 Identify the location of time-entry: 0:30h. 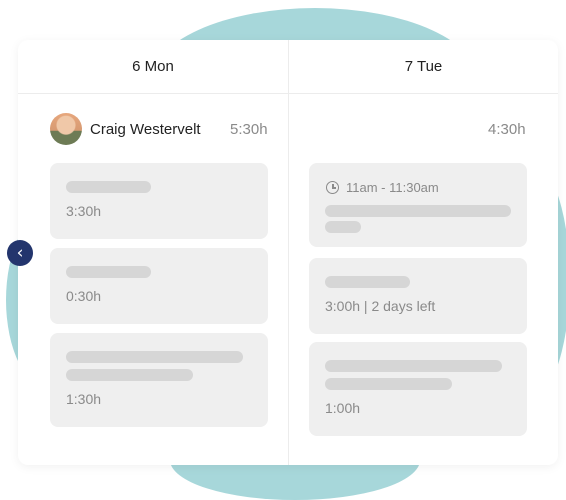
(159, 286).